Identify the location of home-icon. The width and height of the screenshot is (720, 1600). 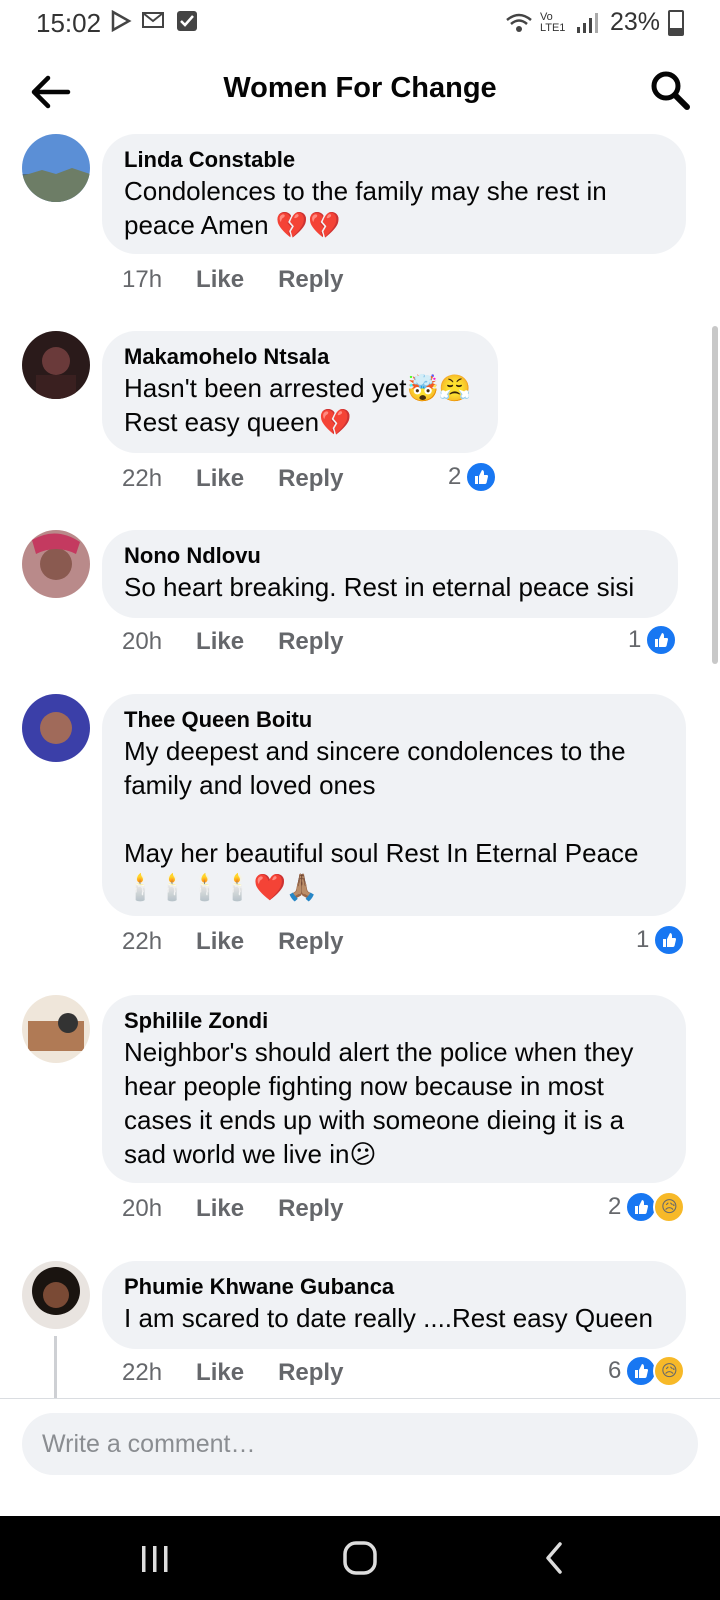
(360, 1558).